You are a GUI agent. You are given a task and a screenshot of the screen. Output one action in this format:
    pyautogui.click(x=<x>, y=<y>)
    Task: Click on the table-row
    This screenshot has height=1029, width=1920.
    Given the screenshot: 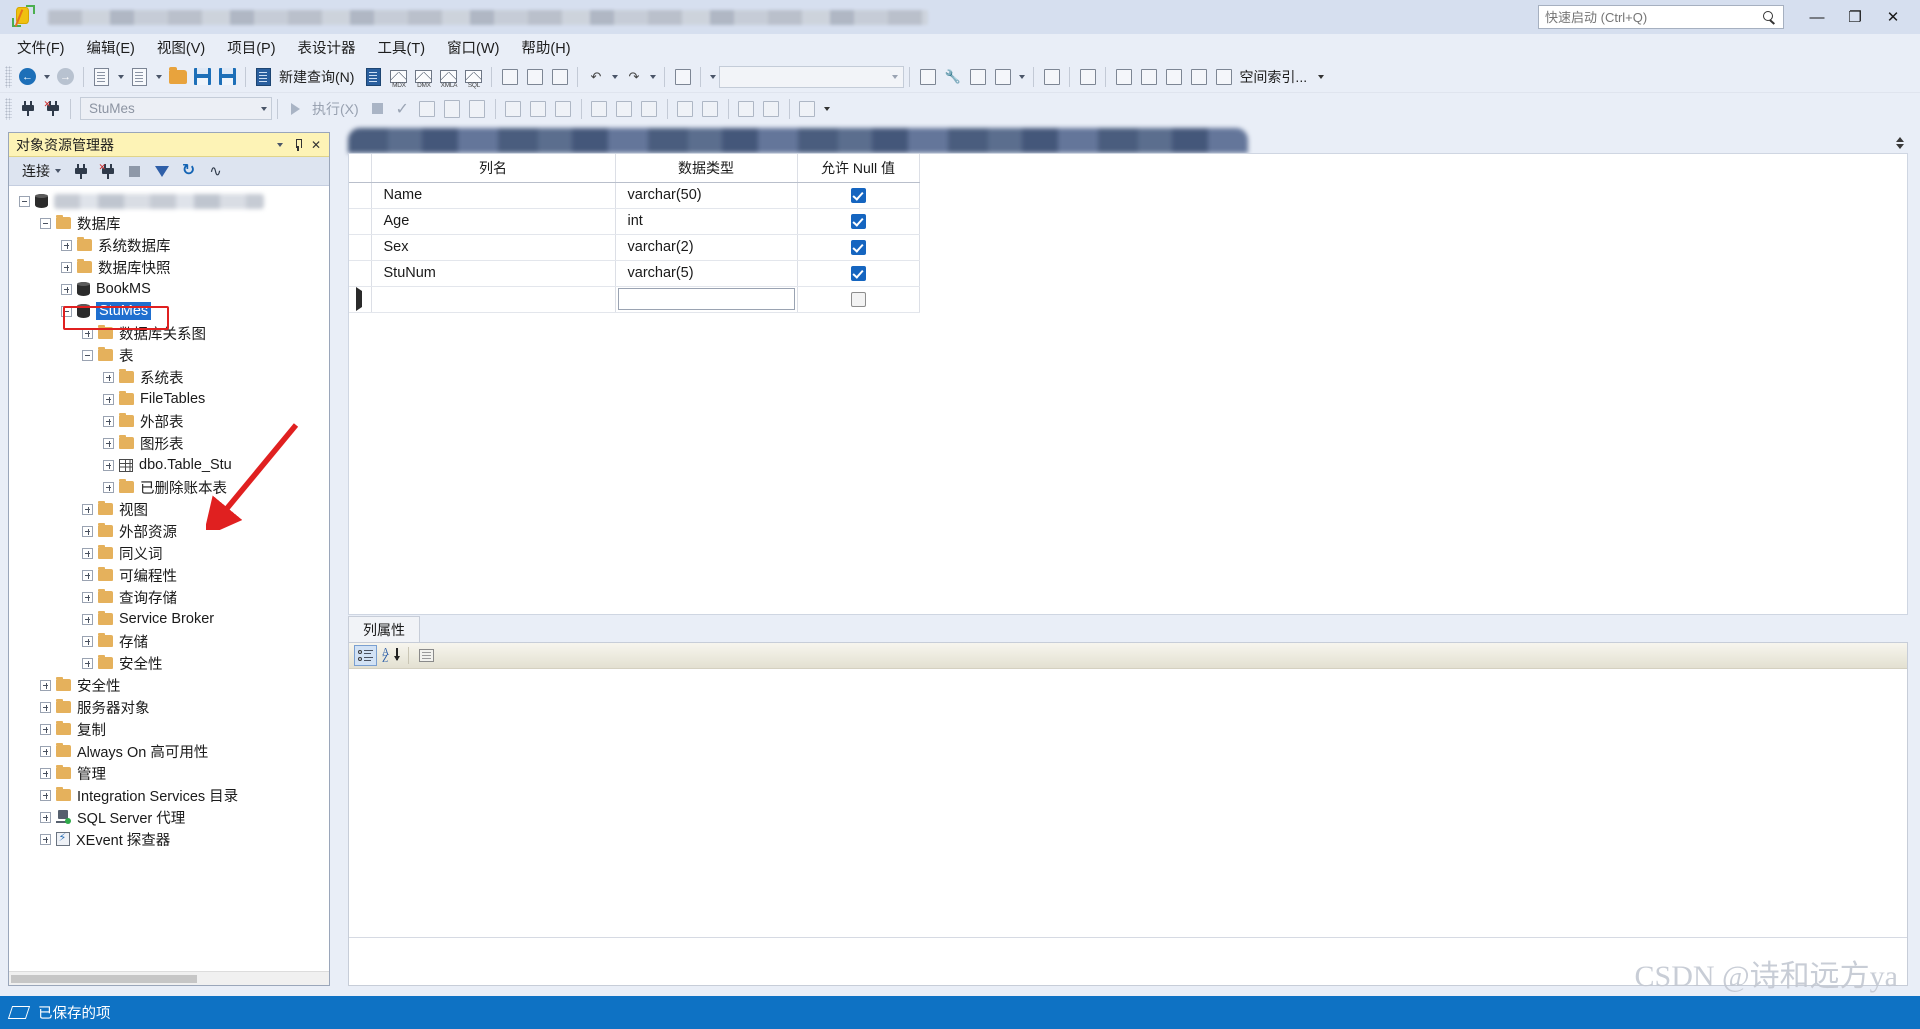 What is the action you would take?
    pyautogui.click(x=634, y=299)
    